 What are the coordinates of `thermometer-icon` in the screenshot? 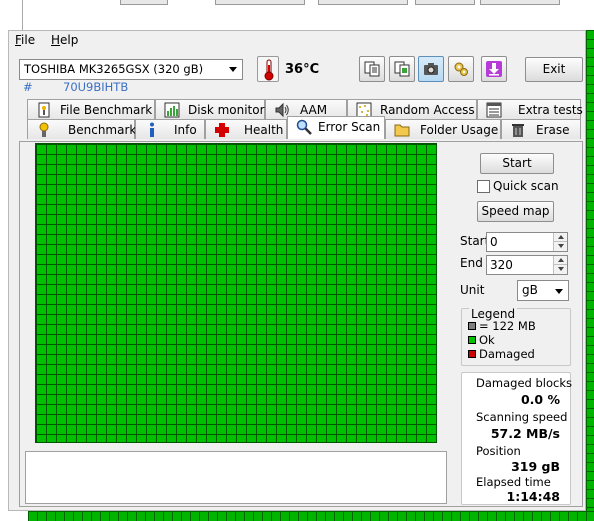 It's located at (268, 69).